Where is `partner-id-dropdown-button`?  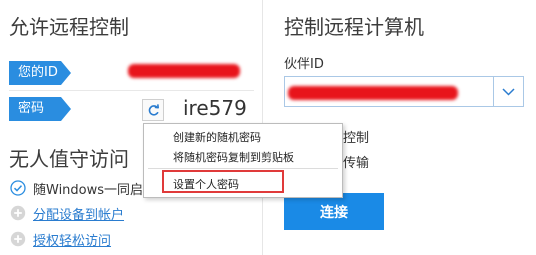 partner-id-dropdown-button is located at coordinates (508, 91).